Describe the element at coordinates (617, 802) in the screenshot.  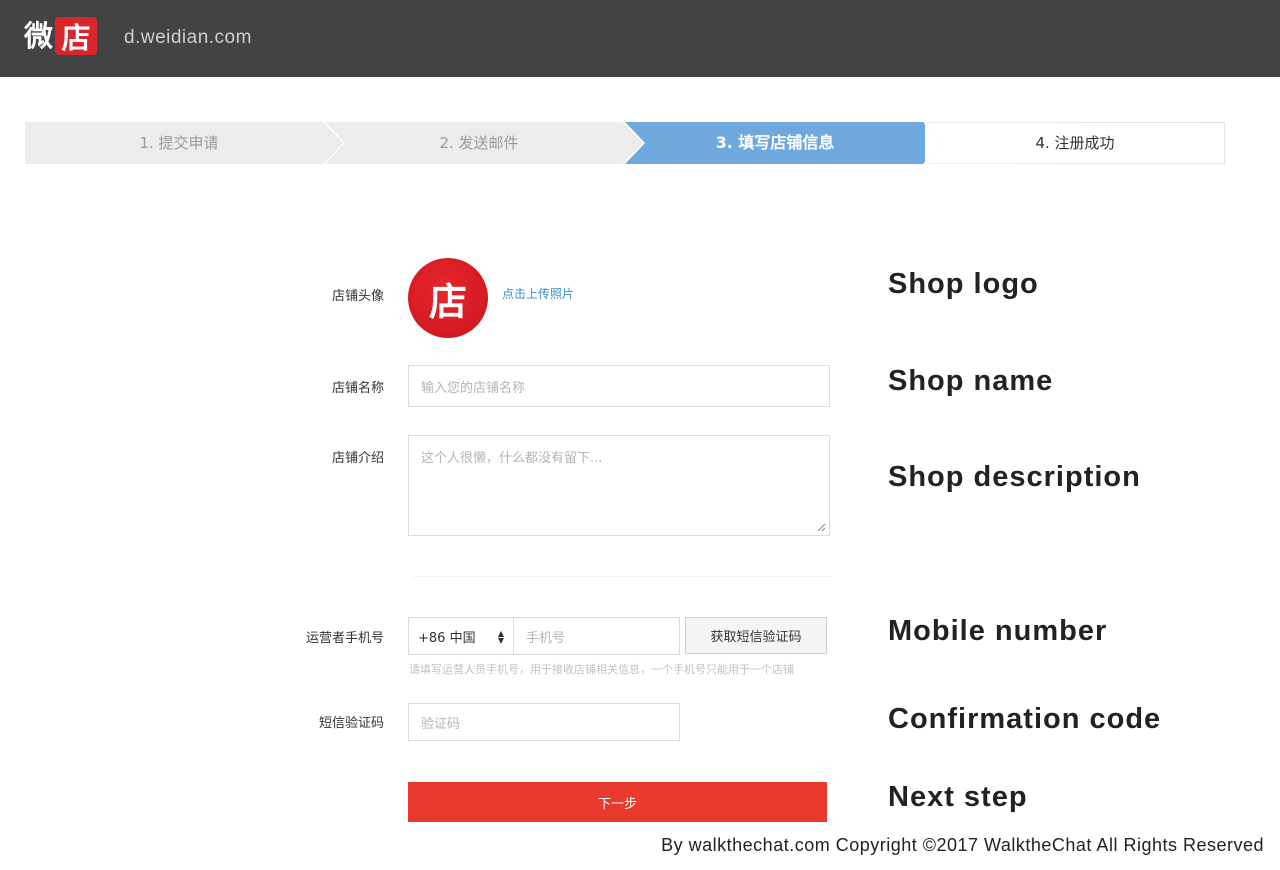
I see `next-step-button: 下一步` at that location.